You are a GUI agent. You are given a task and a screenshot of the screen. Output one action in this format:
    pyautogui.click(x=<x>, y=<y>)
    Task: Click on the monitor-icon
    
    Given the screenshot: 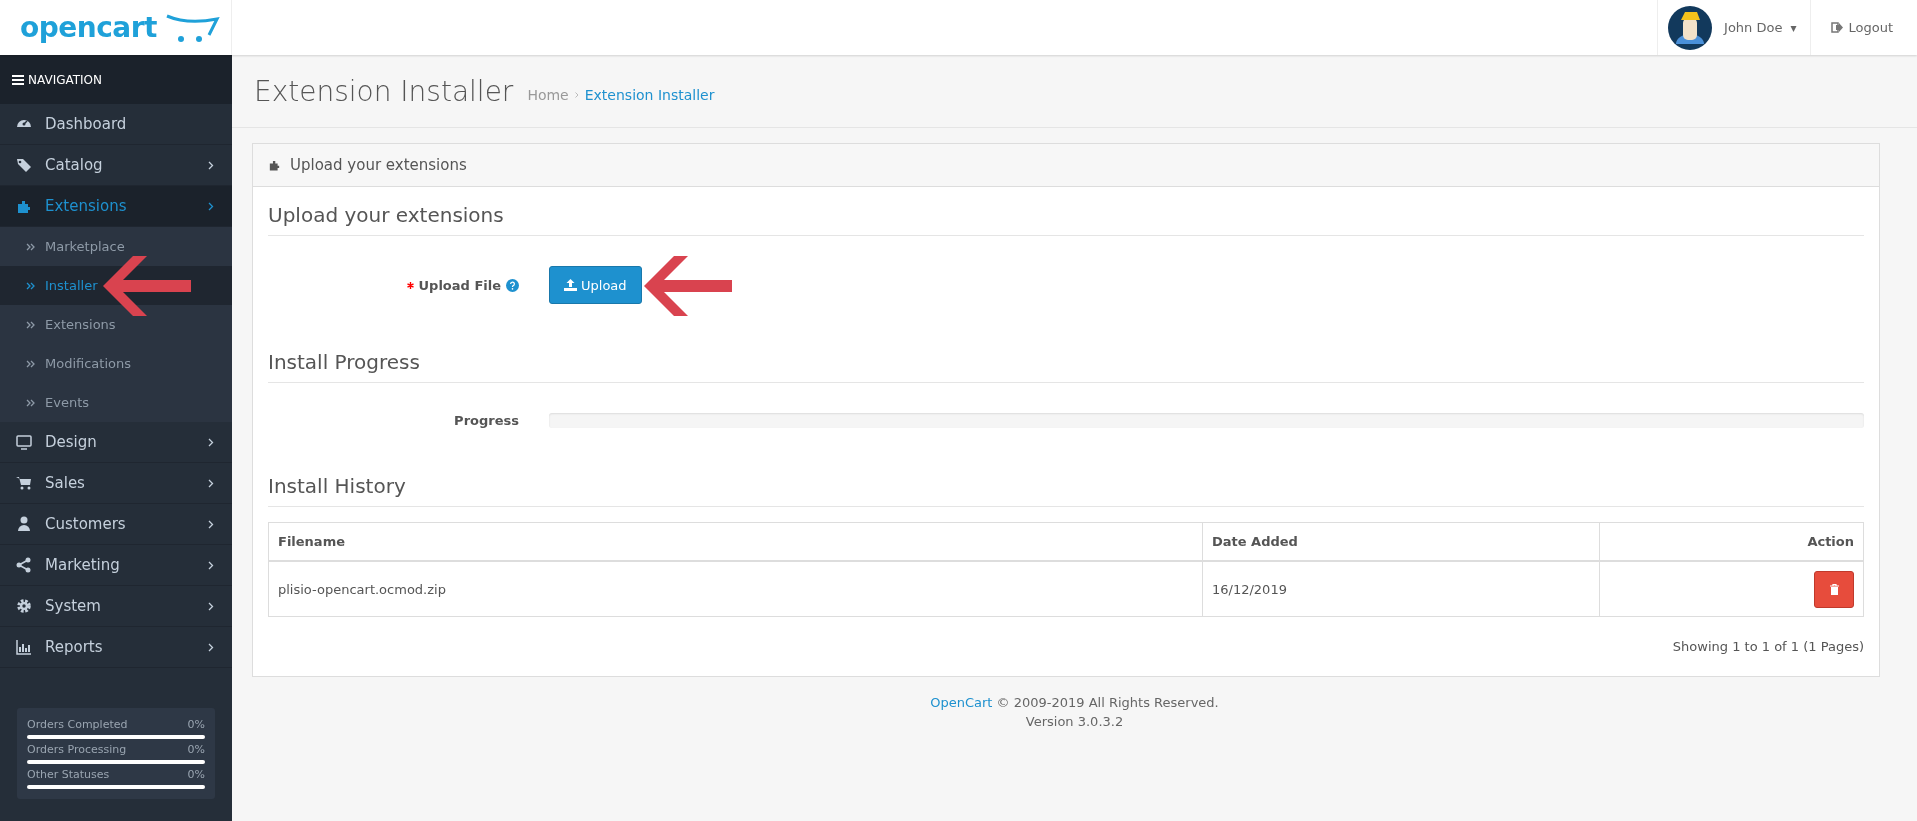 What is the action you would take?
    pyautogui.click(x=24, y=442)
    